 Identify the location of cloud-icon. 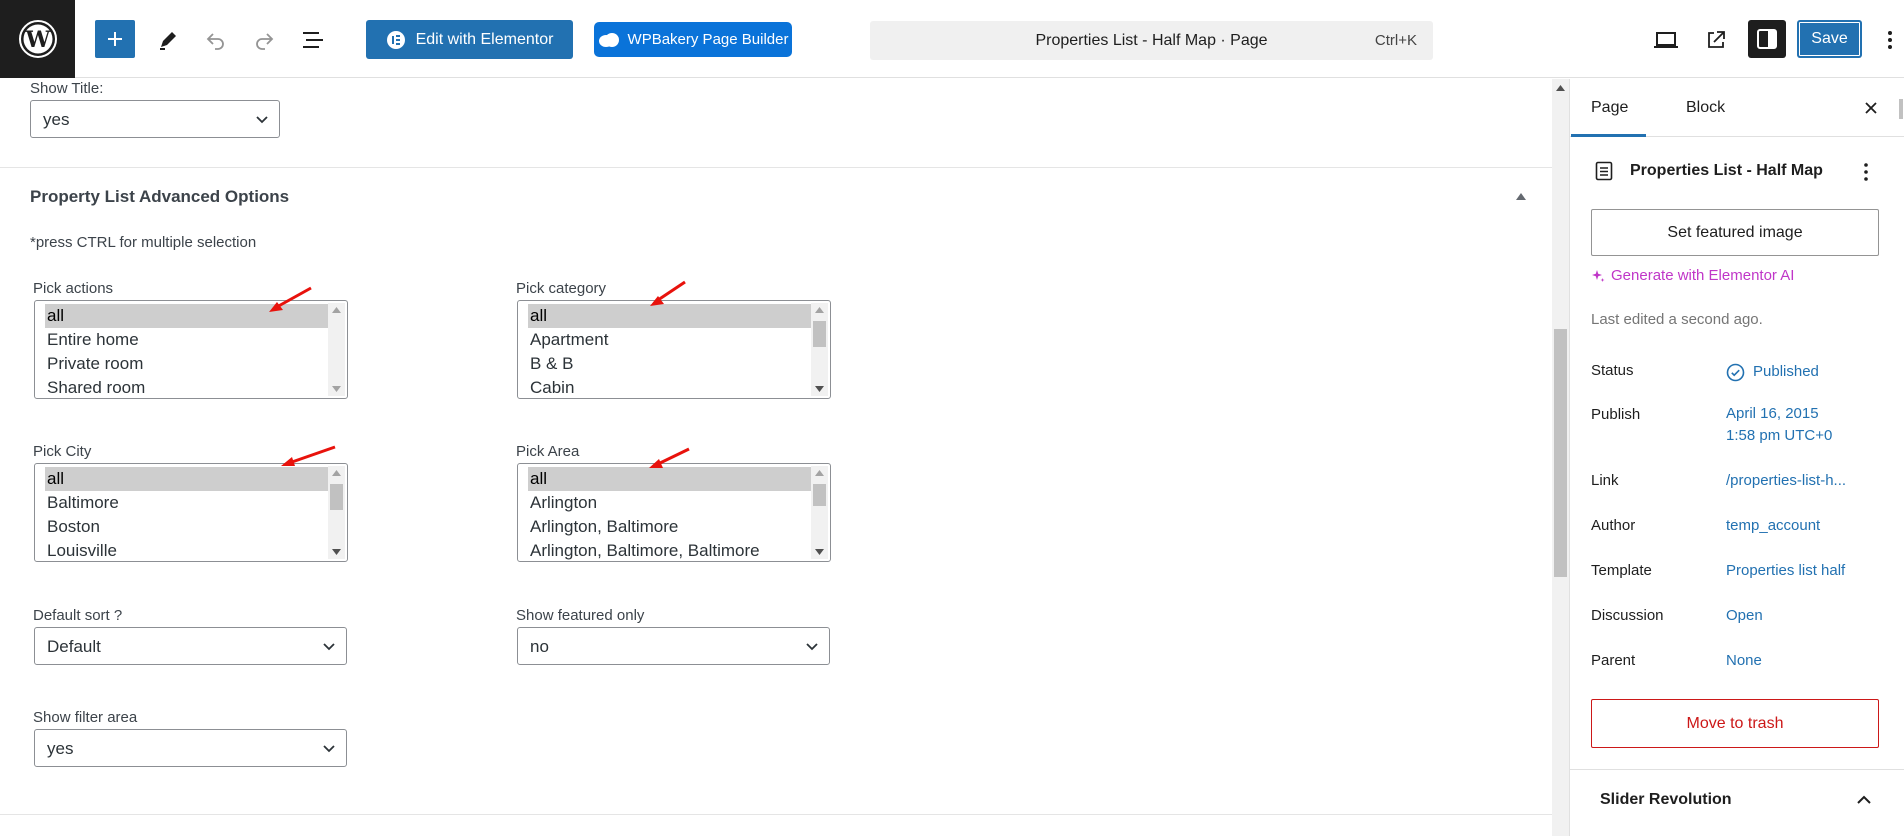
(608, 39).